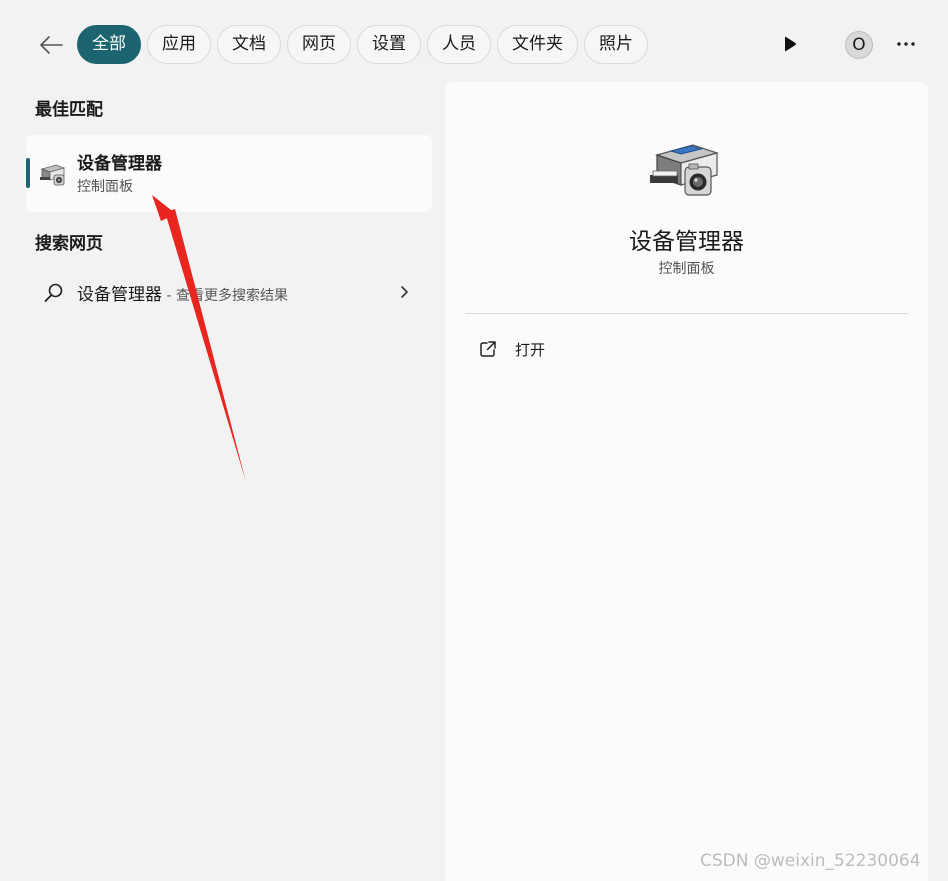  I want to click on web-search-result: 设备管理器 - 查看更多搜索结果, so click(229, 292).